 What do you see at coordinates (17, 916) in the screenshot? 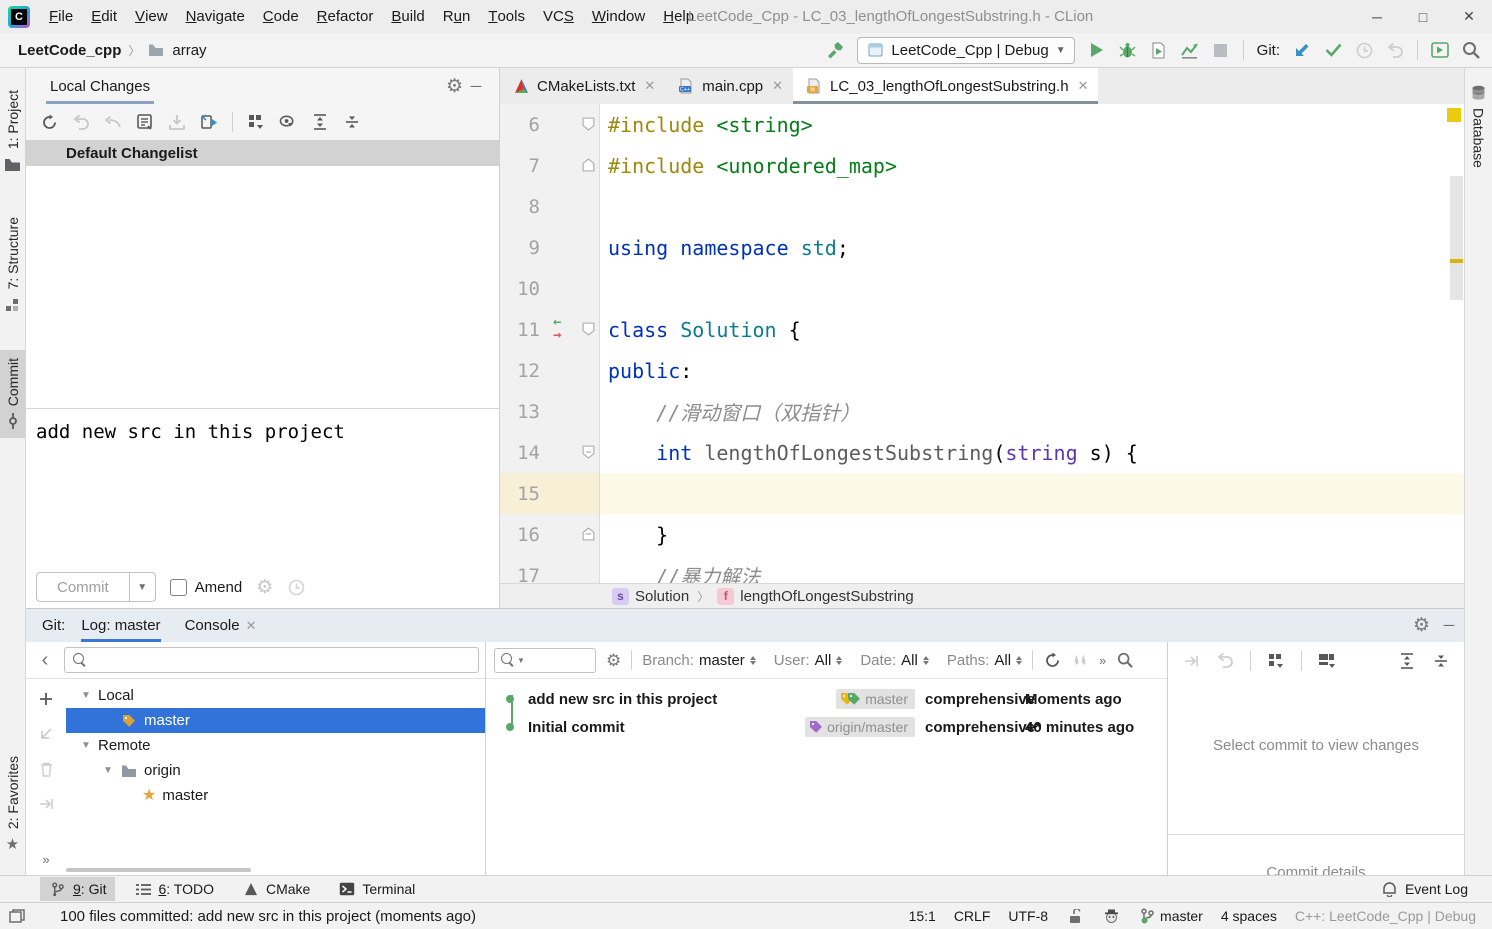
I see `toolwindow-toggle-icon` at bounding box center [17, 916].